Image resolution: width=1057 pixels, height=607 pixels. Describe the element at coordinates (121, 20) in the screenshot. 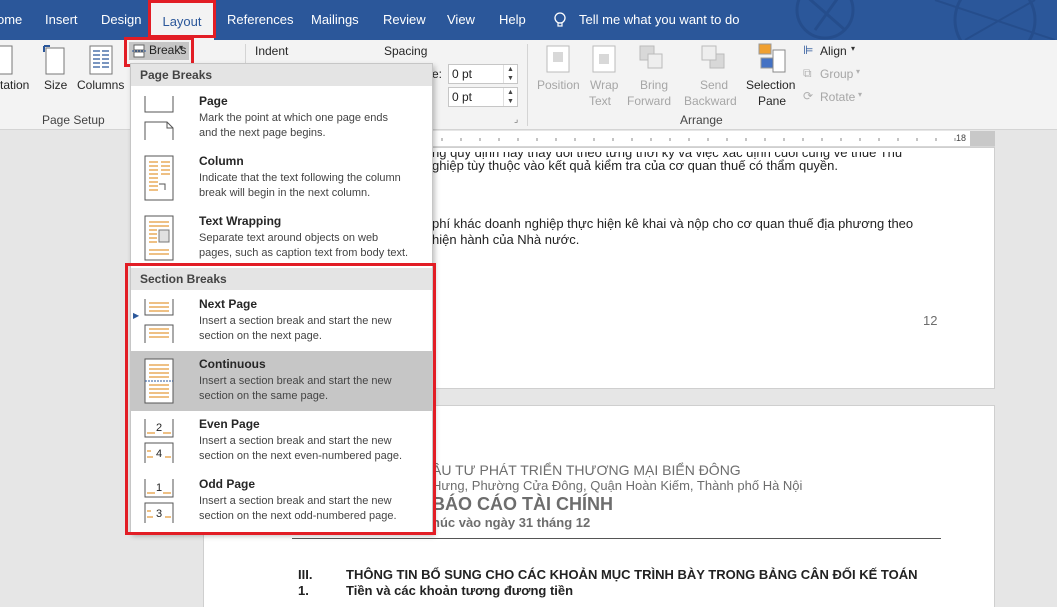

I see `tab-design: Design` at that location.